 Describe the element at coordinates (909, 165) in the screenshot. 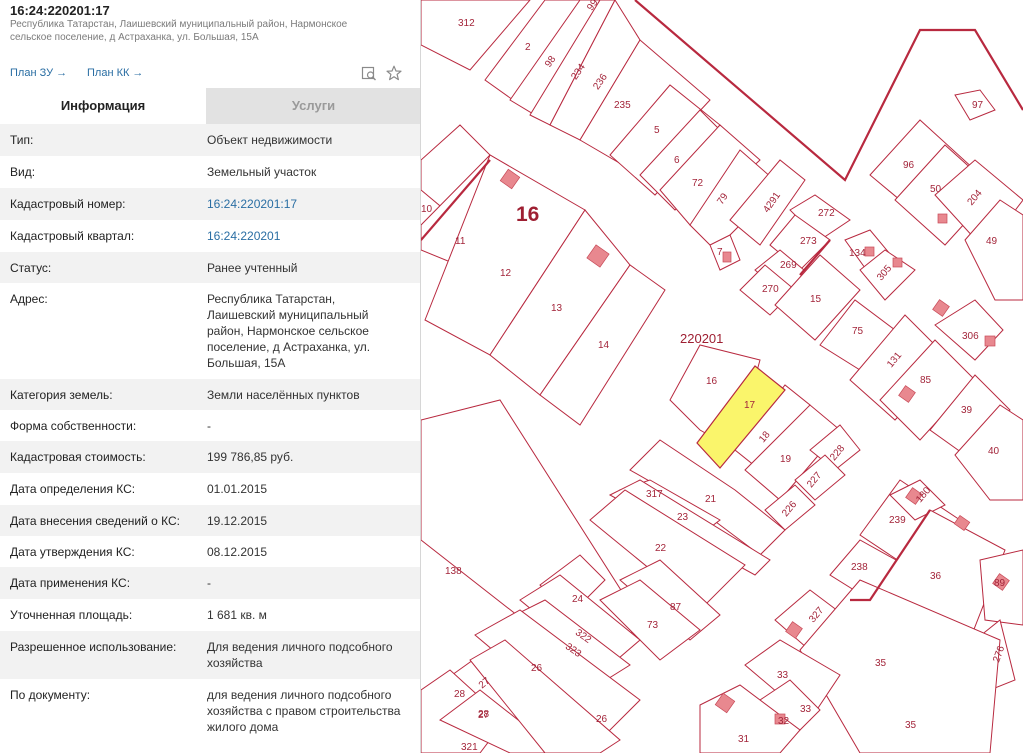

I see `parcel-label: 96` at that location.